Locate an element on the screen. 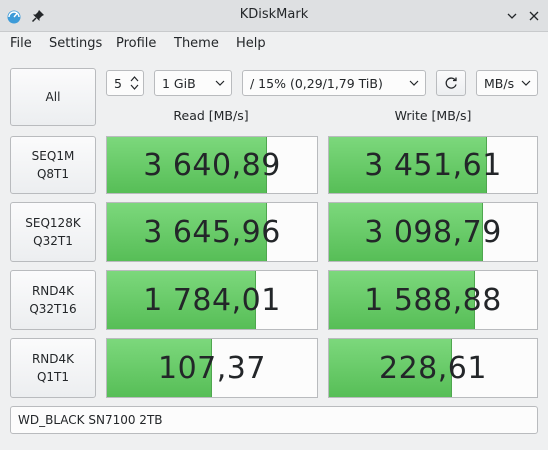 The image size is (548, 450). write-result-seq128k: 3 098,79 is located at coordinates (433, 232).